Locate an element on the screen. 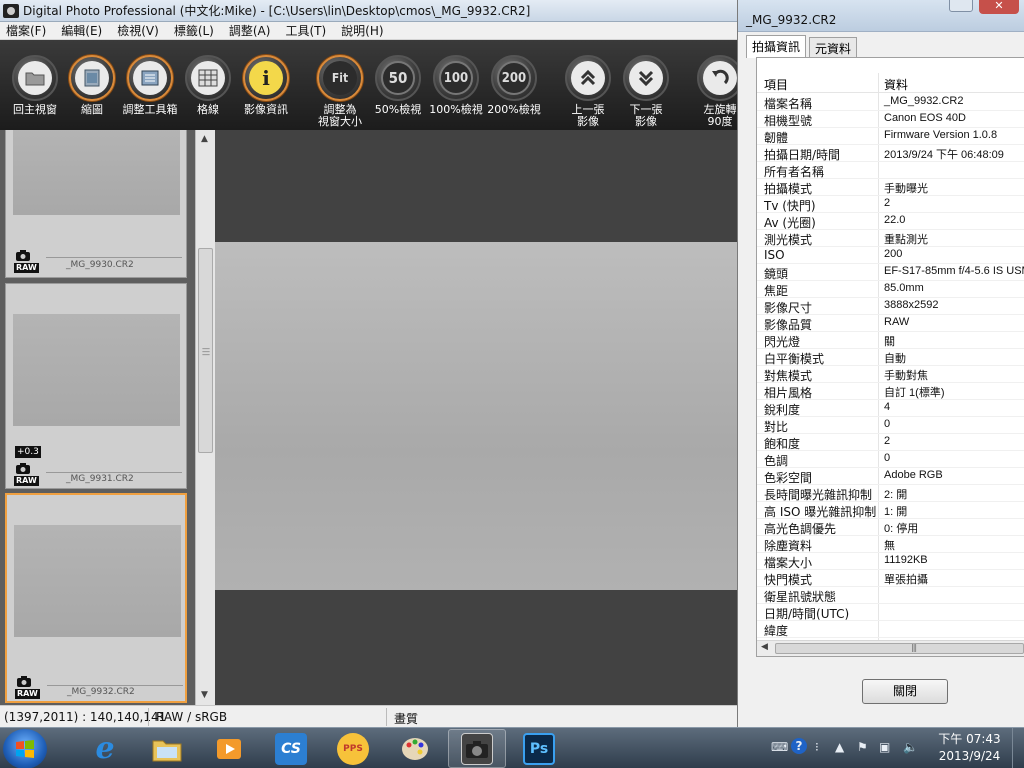 This screenshot has width=1024, height=768. menu-tools: 工具(T) is located at coordinates (305, 30).